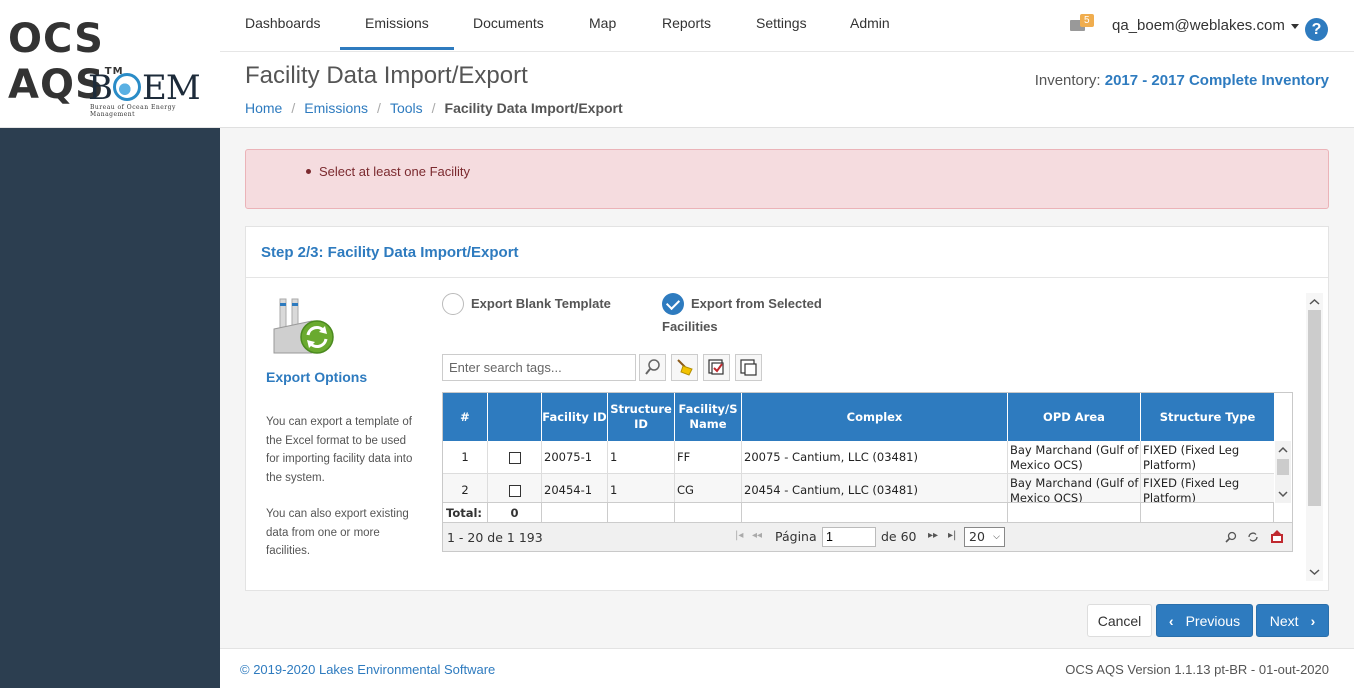 The image size is (1354, 688). Describe the element at coordinates (933, 535) in the screenshot. I see `next-page-icon: ▸▸` at that location.